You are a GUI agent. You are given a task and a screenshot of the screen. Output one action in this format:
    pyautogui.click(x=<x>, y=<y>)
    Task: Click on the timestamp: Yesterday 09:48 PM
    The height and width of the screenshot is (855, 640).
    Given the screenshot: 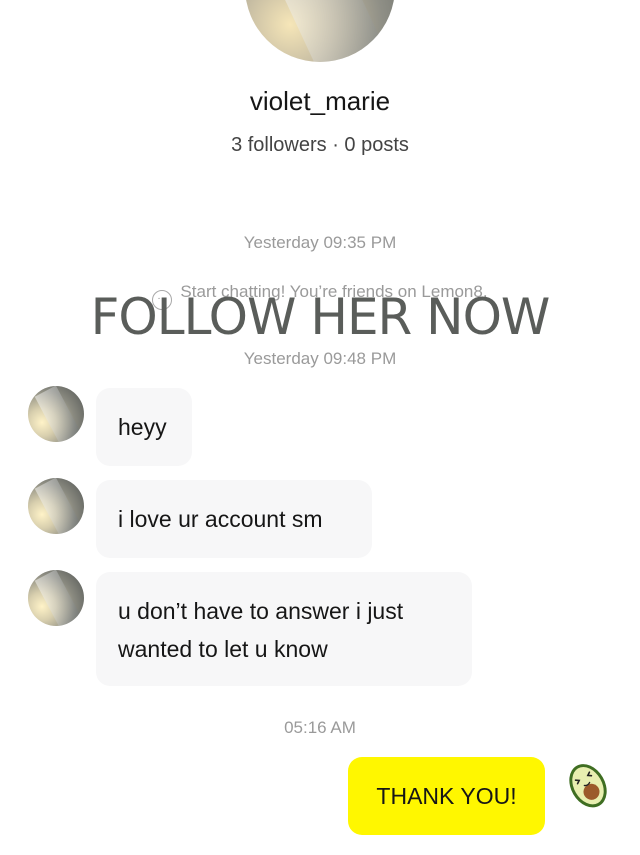 What is the action you would take?
    pyautogui.click(x=320, y=358)
    